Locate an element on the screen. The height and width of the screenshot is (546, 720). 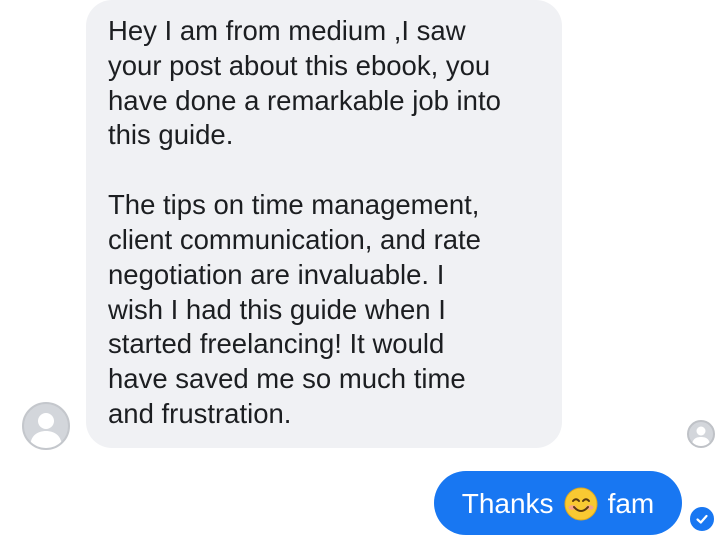
outgoing-message-text-start: Thanks is located at coordinates (507, 503).